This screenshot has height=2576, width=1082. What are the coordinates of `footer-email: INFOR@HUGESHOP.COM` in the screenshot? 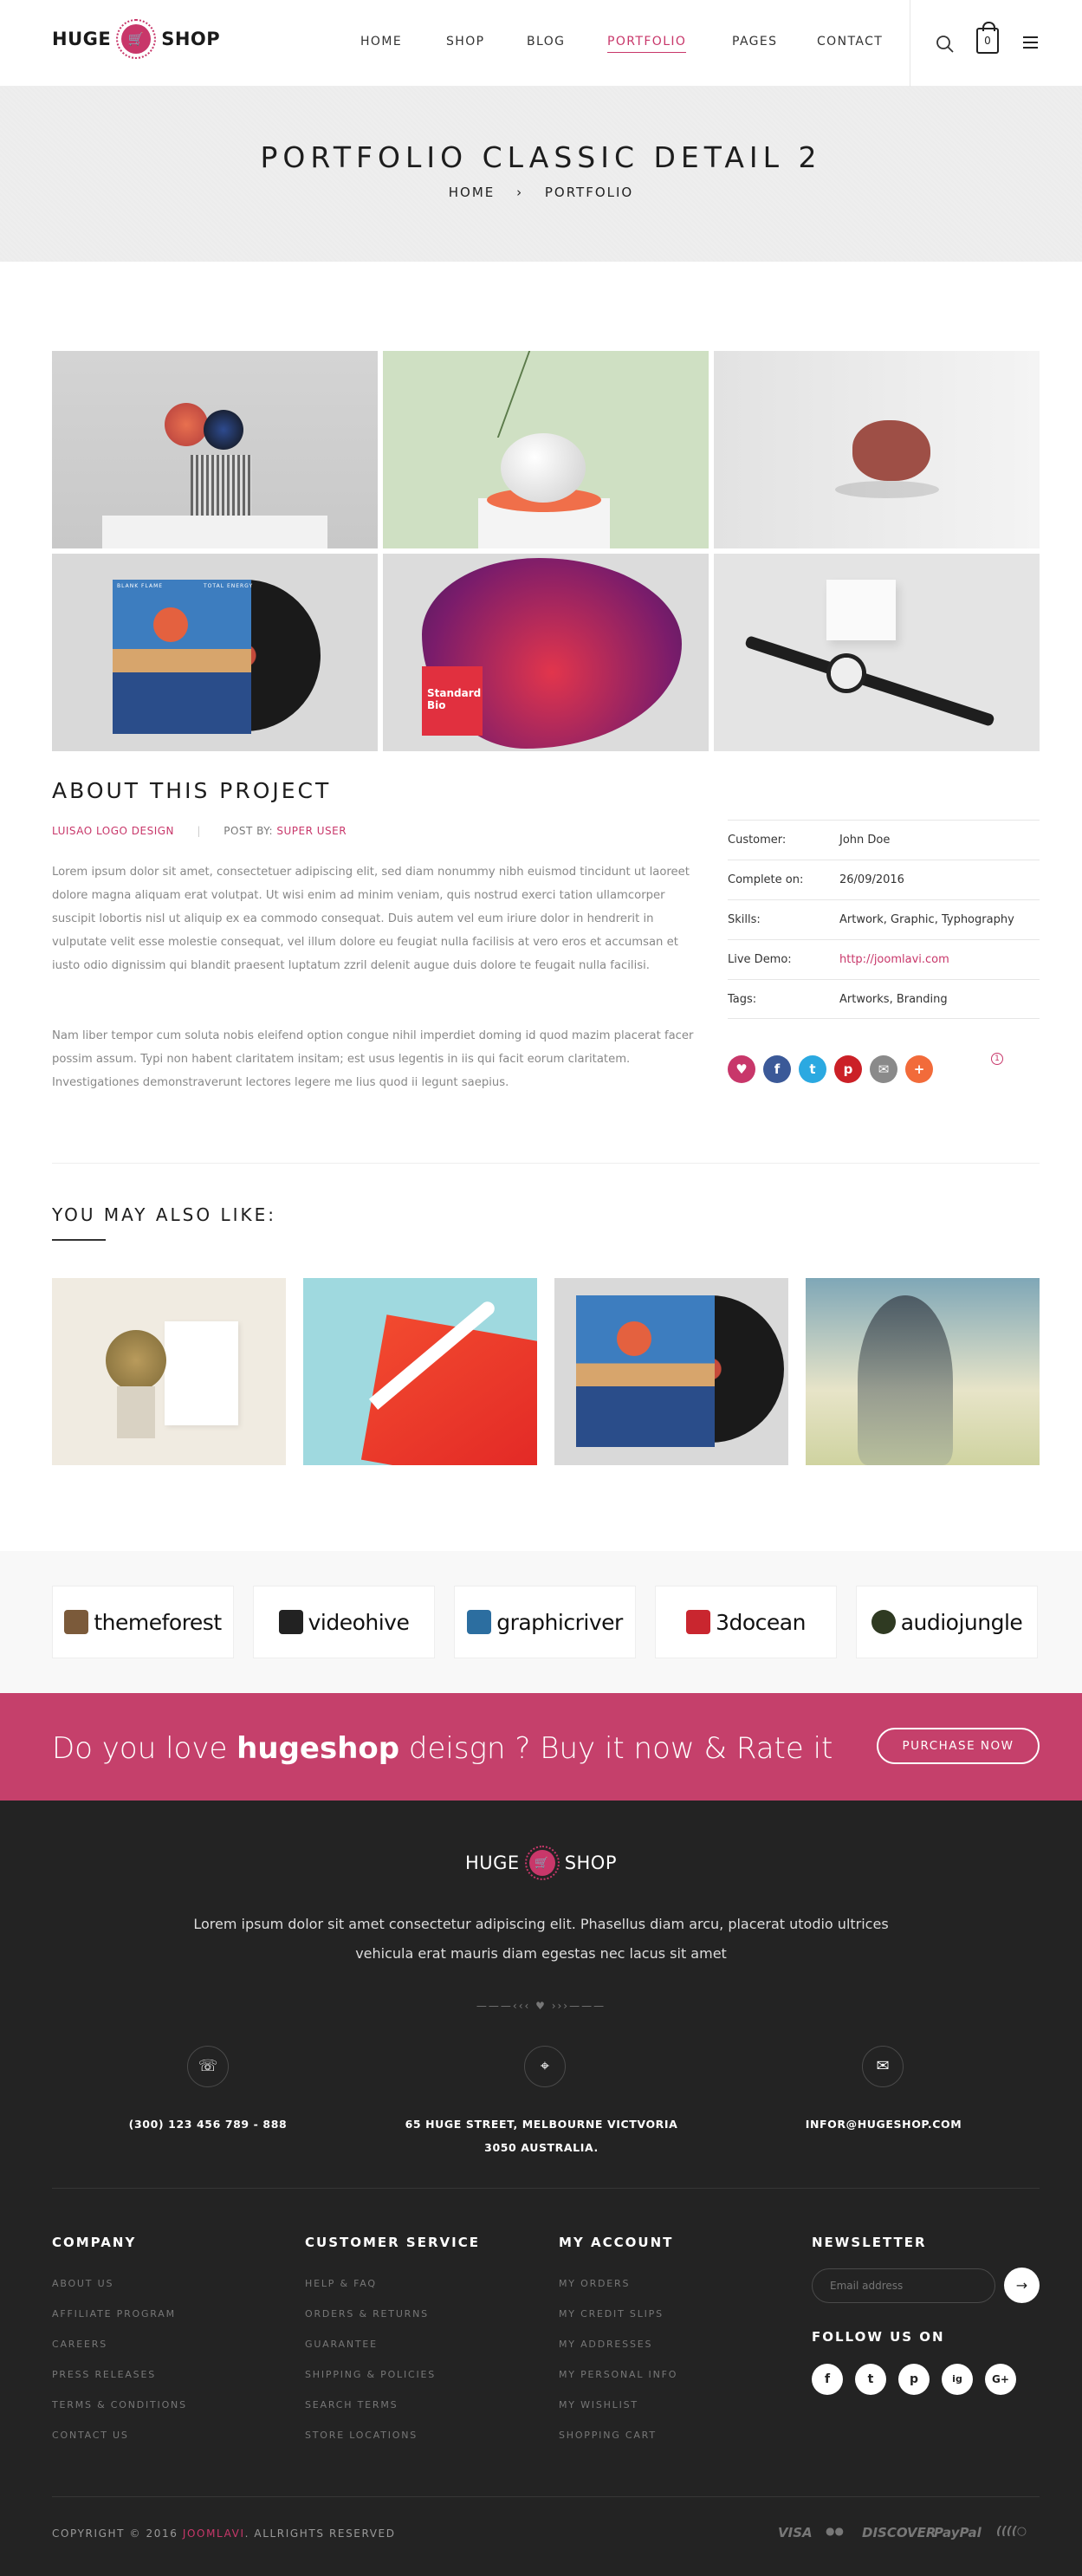 It's located at (884, 2124).